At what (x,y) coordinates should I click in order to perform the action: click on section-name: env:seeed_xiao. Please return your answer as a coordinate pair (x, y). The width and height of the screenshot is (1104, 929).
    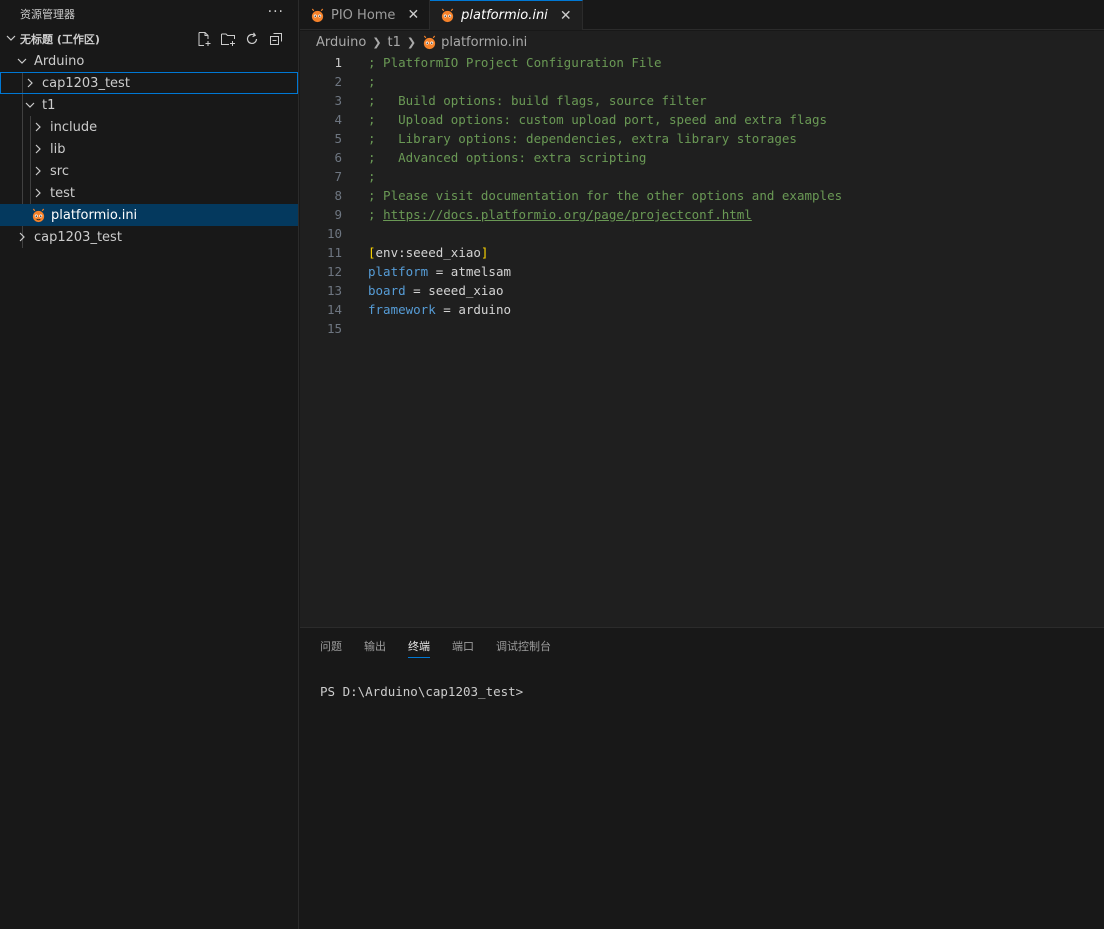
    Looking at the image, I should click on (428, 252).